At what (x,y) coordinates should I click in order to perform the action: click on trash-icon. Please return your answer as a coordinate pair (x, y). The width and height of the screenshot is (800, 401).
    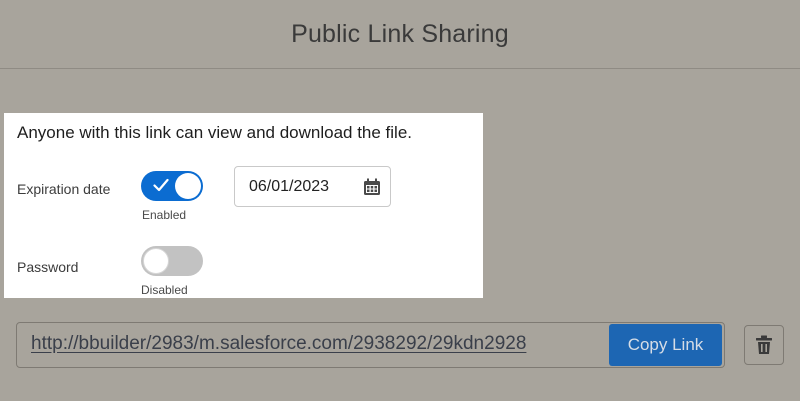
    Looking at the image, I should click on (764, 344).